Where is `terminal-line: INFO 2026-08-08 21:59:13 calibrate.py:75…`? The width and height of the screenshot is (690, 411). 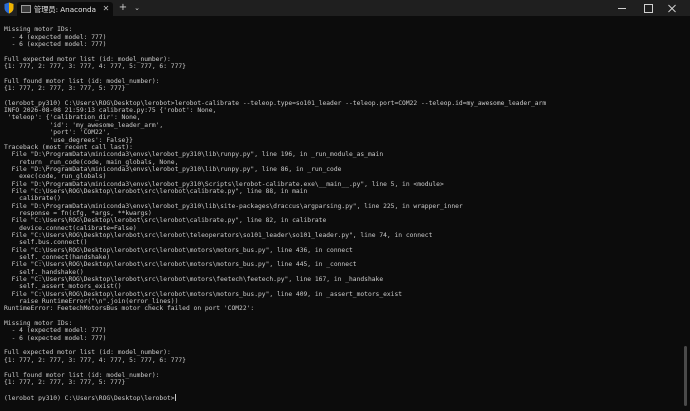 terminal-line: INFO 2026-08-08 21:59:13 calibrate.py:75… is located at coordinates (110, 111).